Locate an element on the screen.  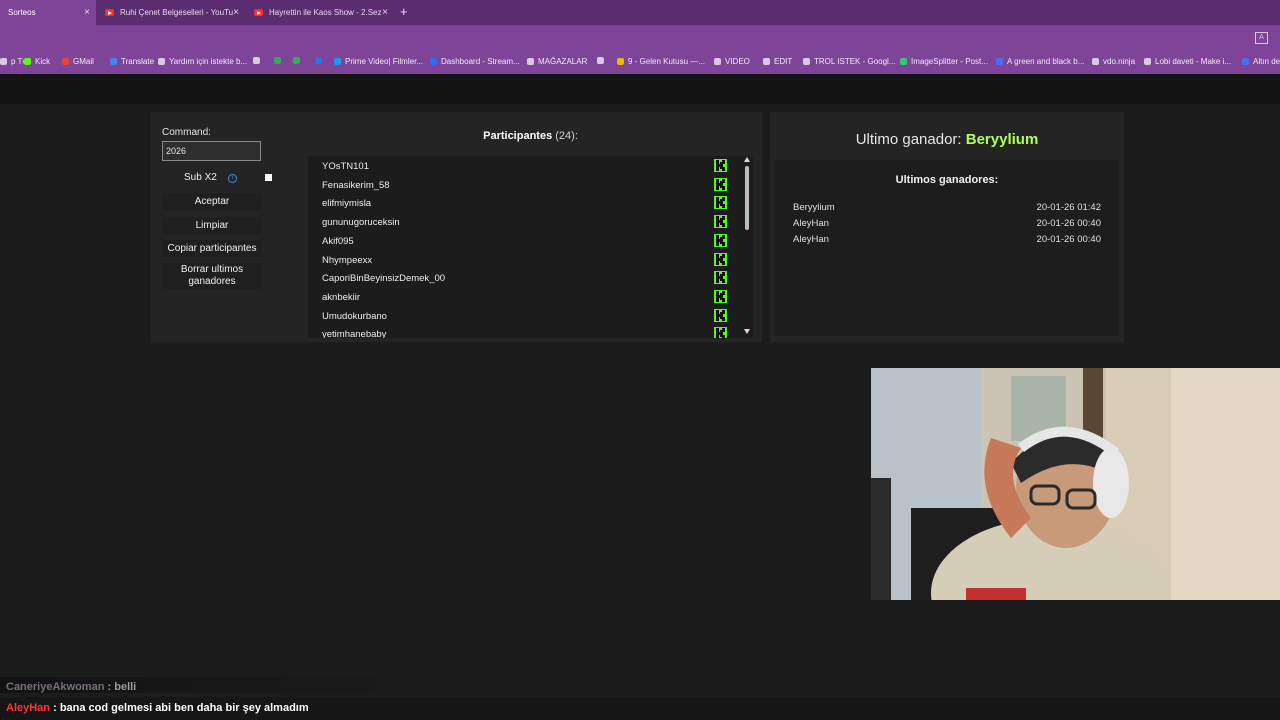
bookmark-item: Kick is located at coordinates (37, 61).